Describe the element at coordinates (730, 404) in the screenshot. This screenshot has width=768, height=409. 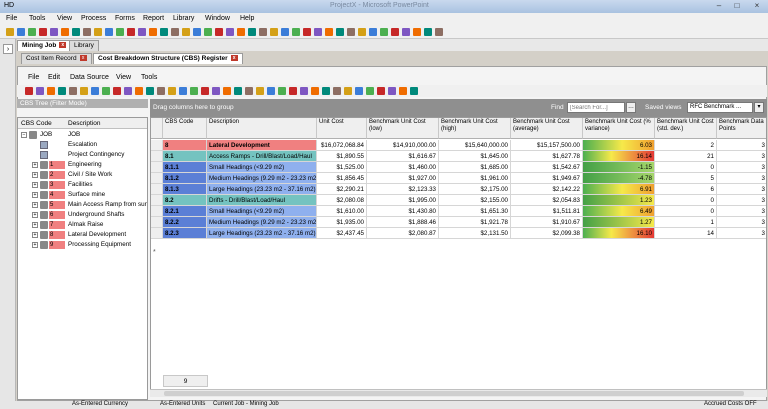
I see `status-accrued: Accrued Costs OFF` at that location.